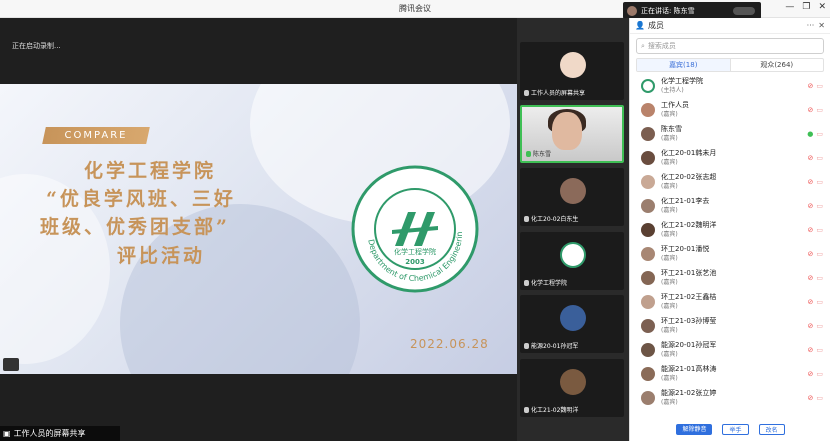 Image resolution: width=830 pixels, height=441 pixels. I want to click on member-row: 陈东雪 (嘉宾) ● ▭, so click(730, 134).